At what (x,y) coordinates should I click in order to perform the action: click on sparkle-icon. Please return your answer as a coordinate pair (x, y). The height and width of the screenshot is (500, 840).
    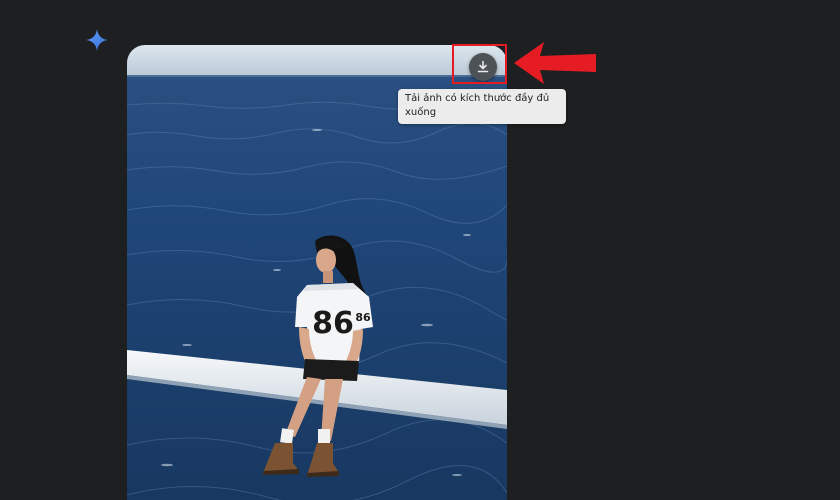
    Looking at the image, I should click on (97, 40).